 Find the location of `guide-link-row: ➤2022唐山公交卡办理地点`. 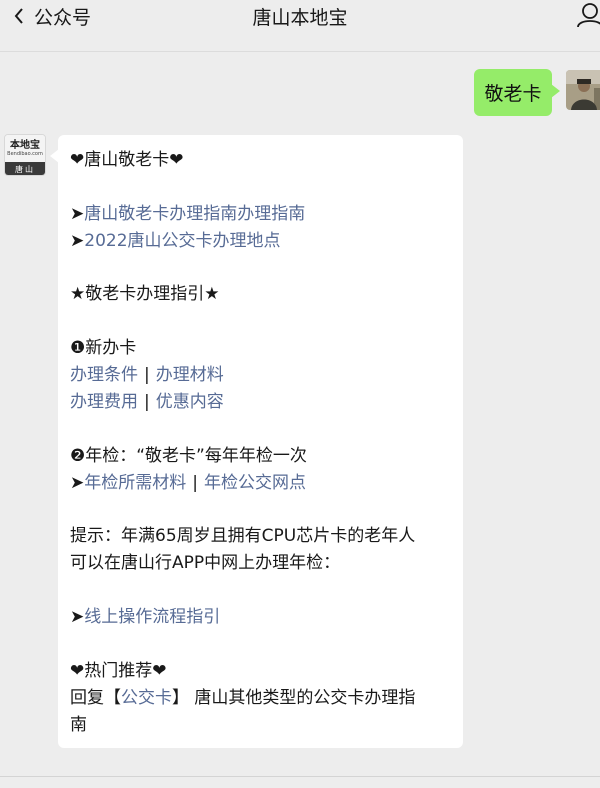

guide-link-row: ➤2022唐山公交卡办理地点 is located at coordinates (175, 240).